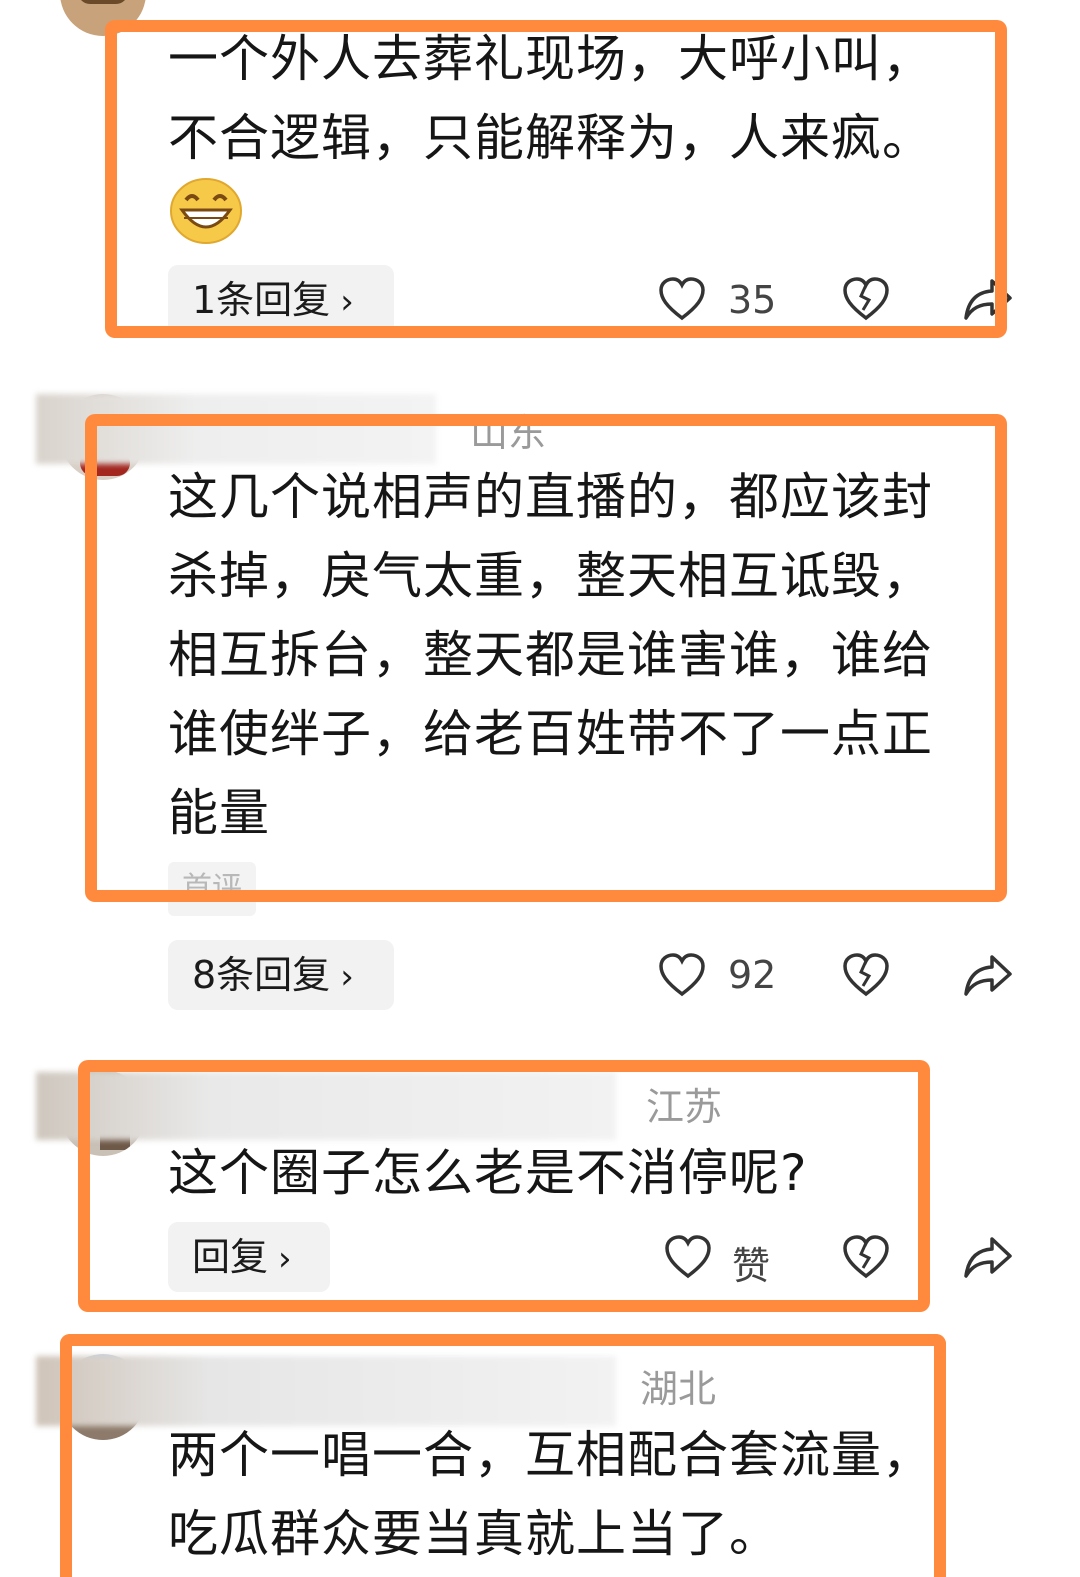  What do you see at coordinates (261, 975) in the screenshot?
I see `reply-count-label: 8条回复` at bounding box center [261, 975].